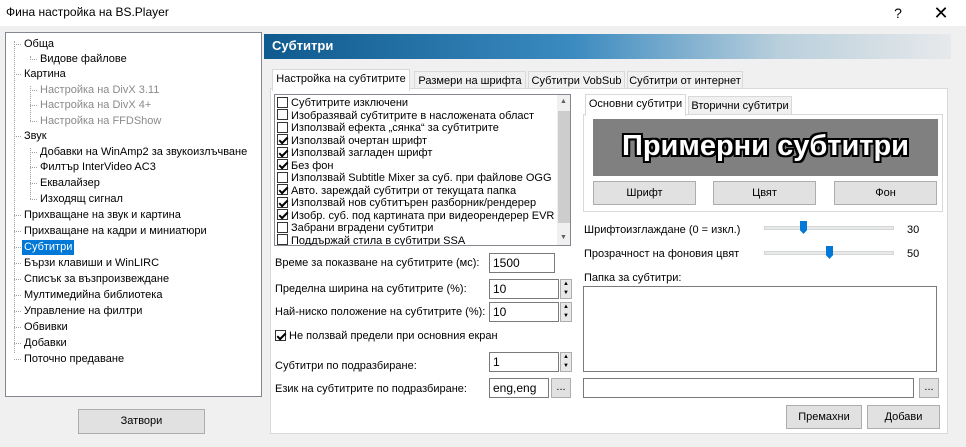 This screenshot has height=447, width=966. What do you see at coordinates (100, 121) in the screenshot?
I see `tree-item: Настройка на FFDShow` at bounding box center [100, 121].